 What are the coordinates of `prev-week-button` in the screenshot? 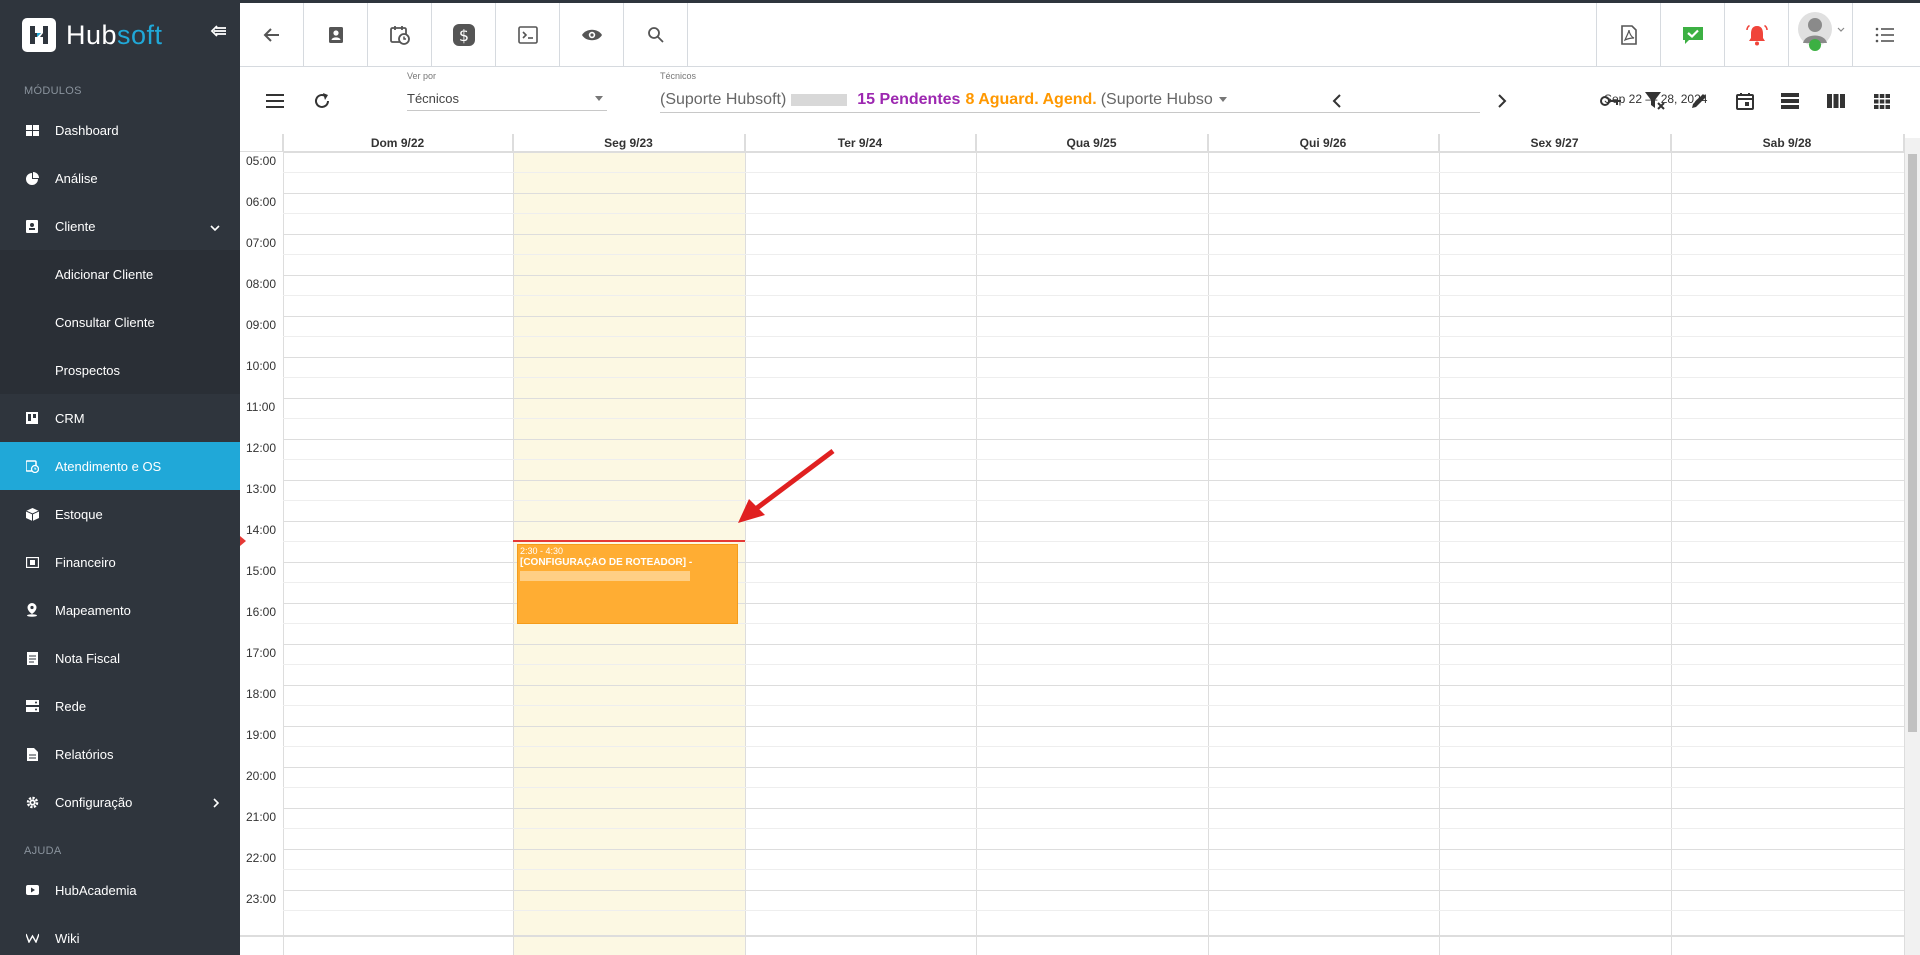 It's located at (1337, 101).